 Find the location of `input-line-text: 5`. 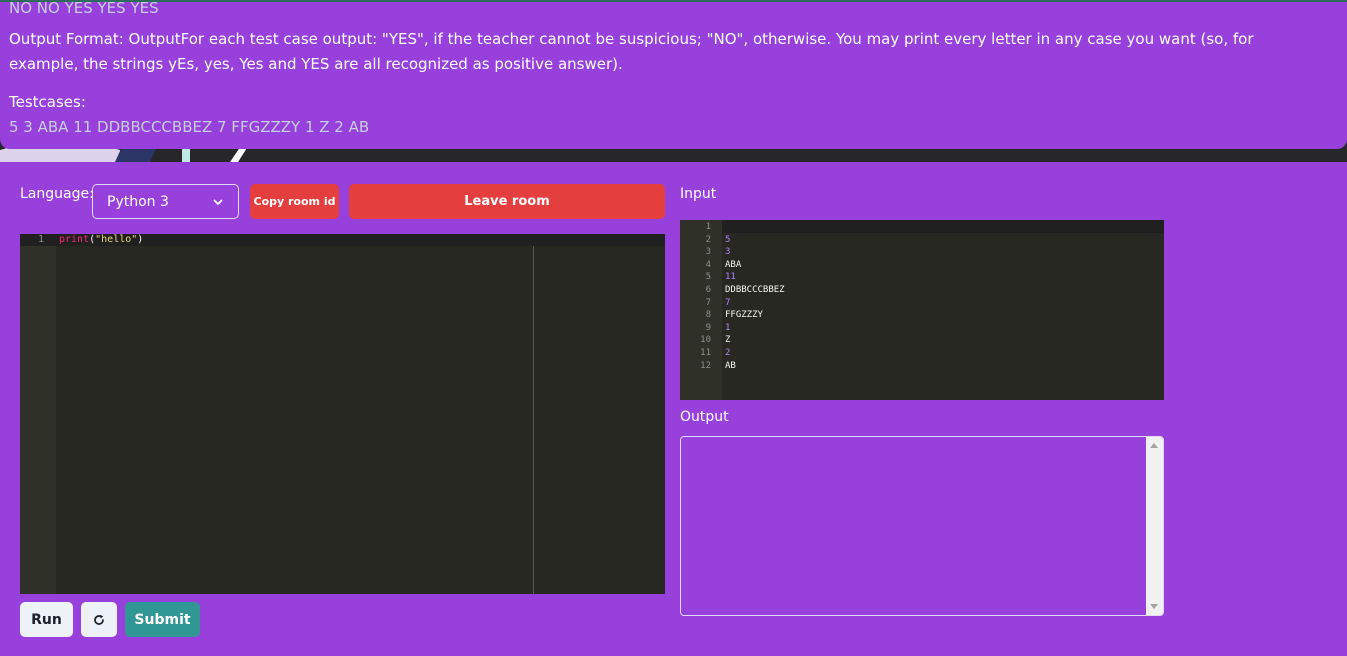

input-line-text: 5 is located at coordinates (728, 239).